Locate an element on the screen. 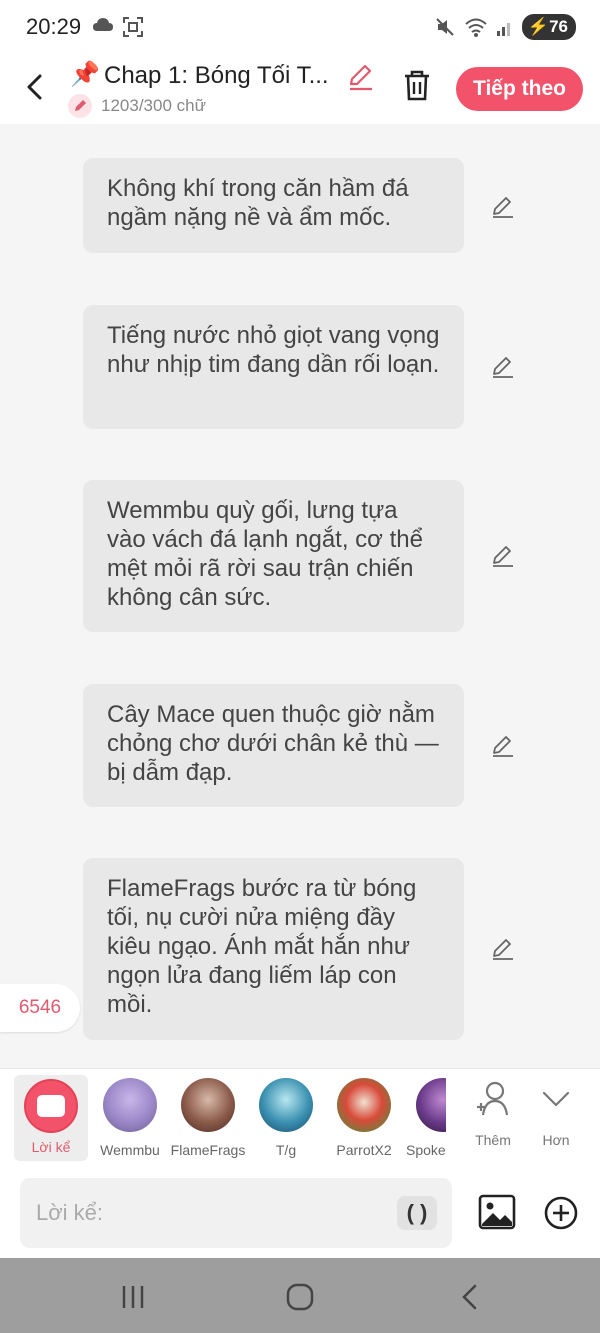 The height and width of the screenshot is (1333, 600). status-time: 20:29 is located at coordinates (54, 26).